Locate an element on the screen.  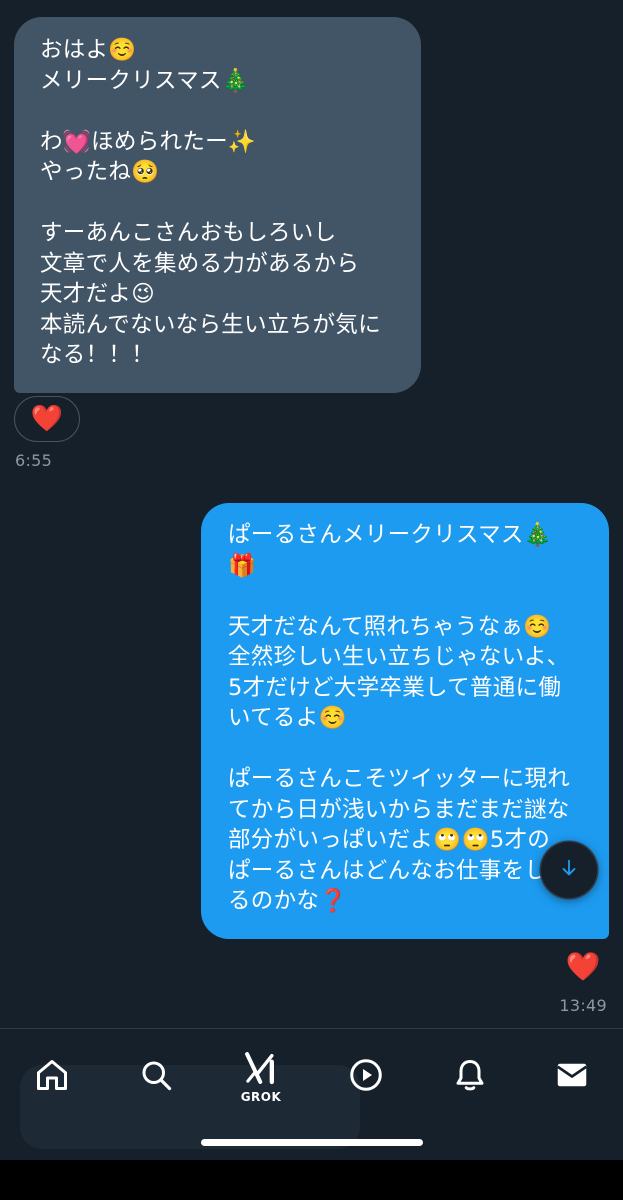
home-icon is located at coordinates (52, 1077).